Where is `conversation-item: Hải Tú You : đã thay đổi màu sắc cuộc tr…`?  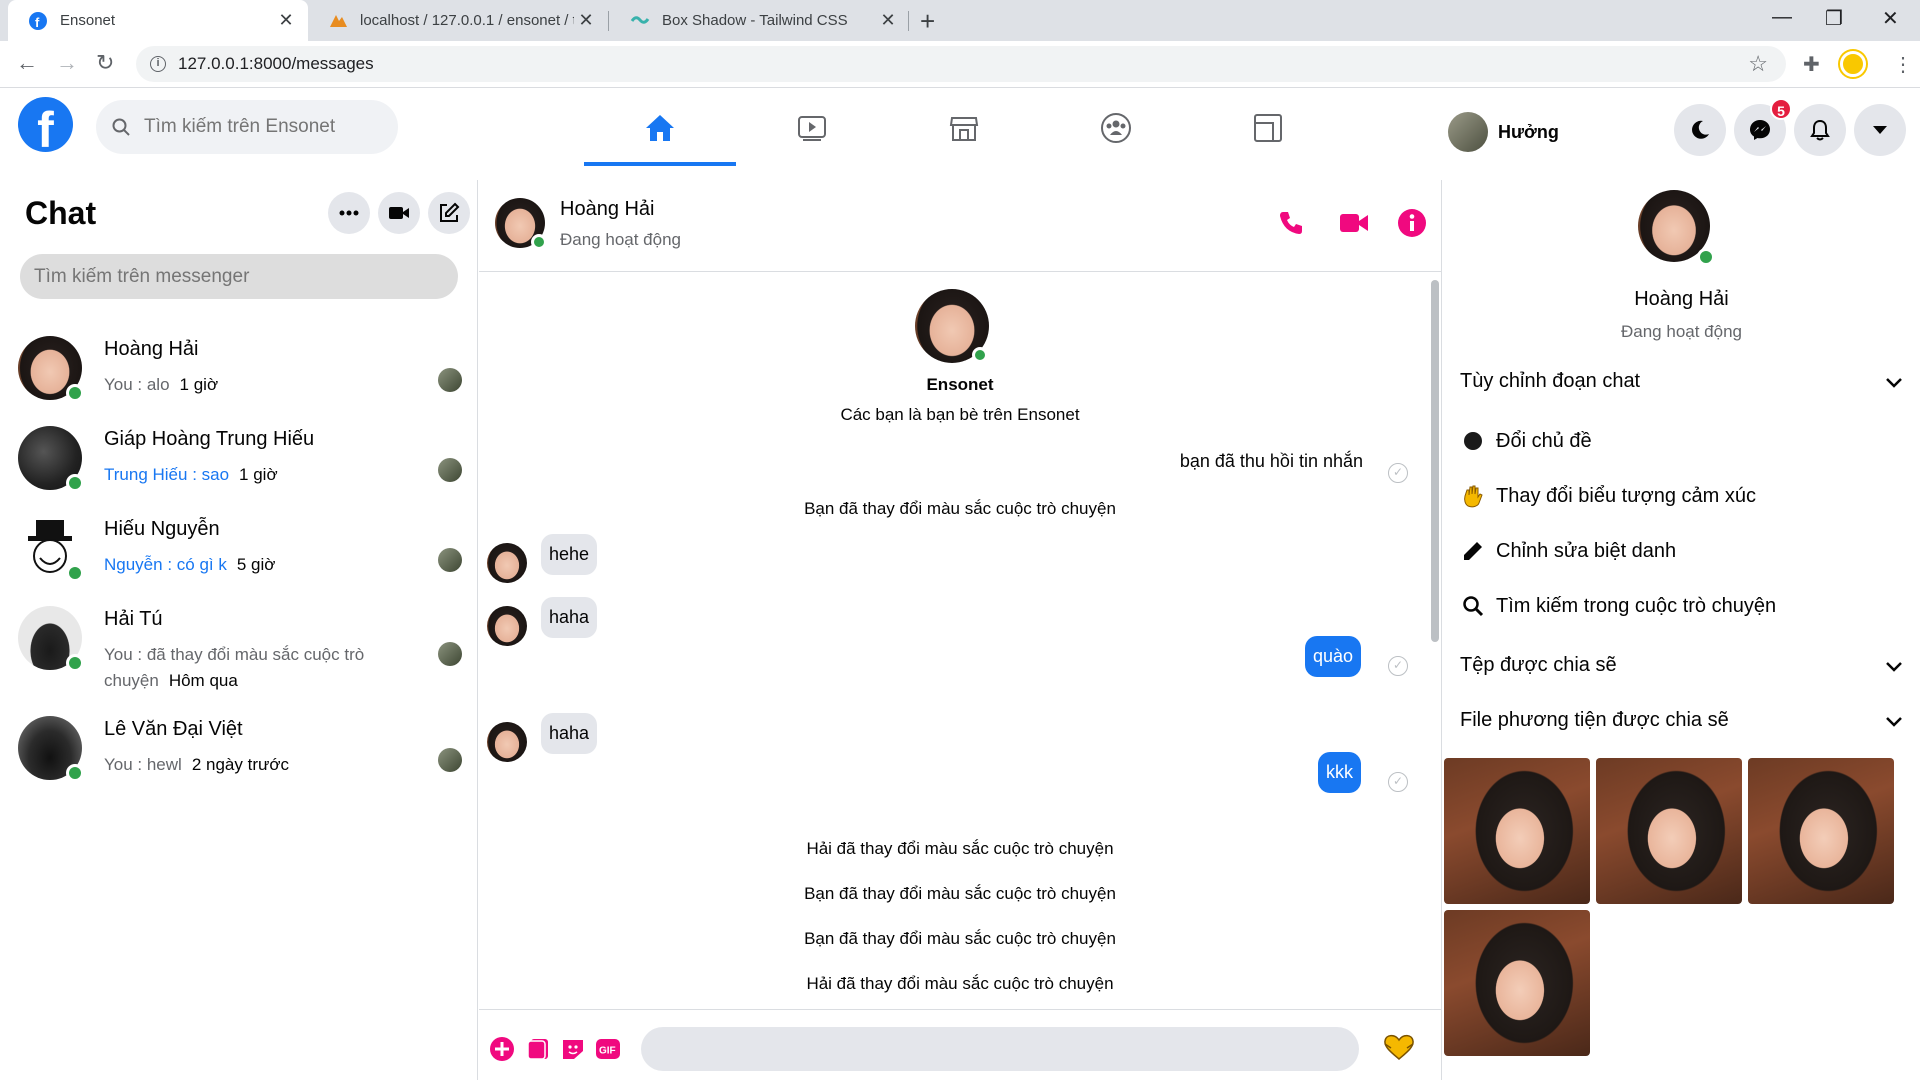
conversation-item: Hải Tú You : đã thay đổi màu sắc cuộc tr… is located at coordinates (243, 648).